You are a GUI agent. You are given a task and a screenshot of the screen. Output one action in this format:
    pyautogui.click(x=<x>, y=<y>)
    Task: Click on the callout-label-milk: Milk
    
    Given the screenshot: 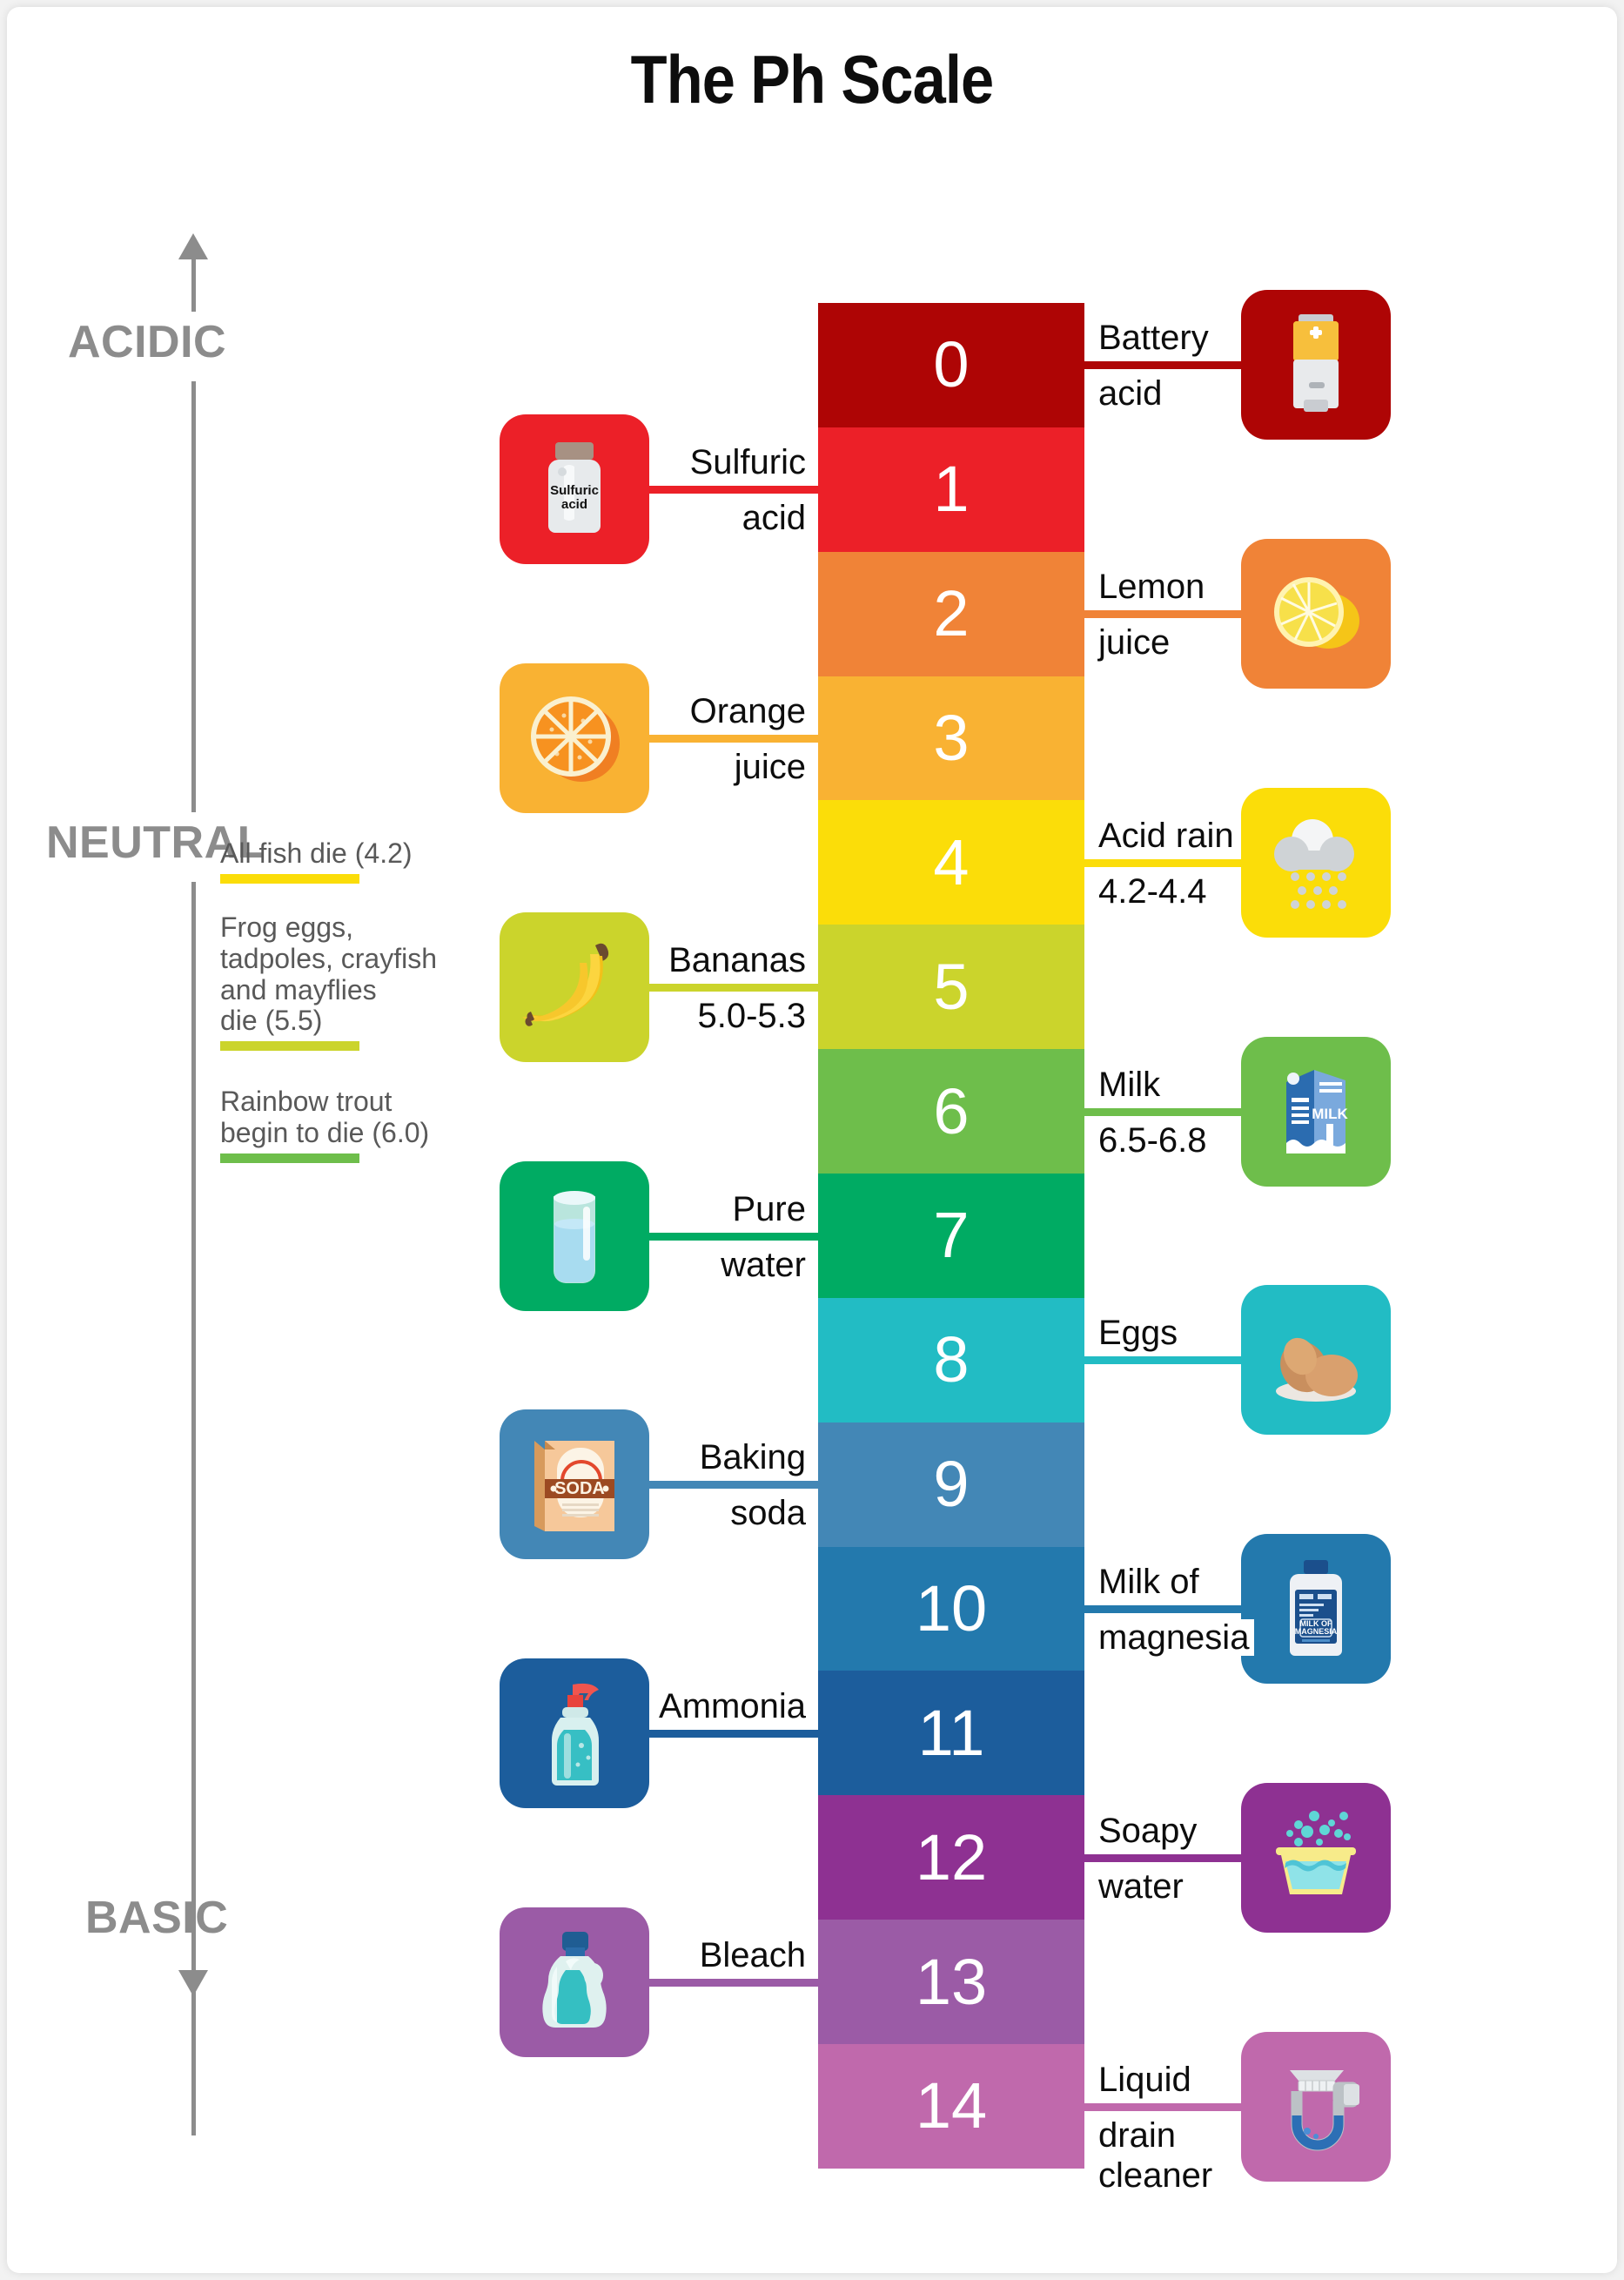 What is the action you would take?
    pyautogui.click(x=1129, y=1084)
    